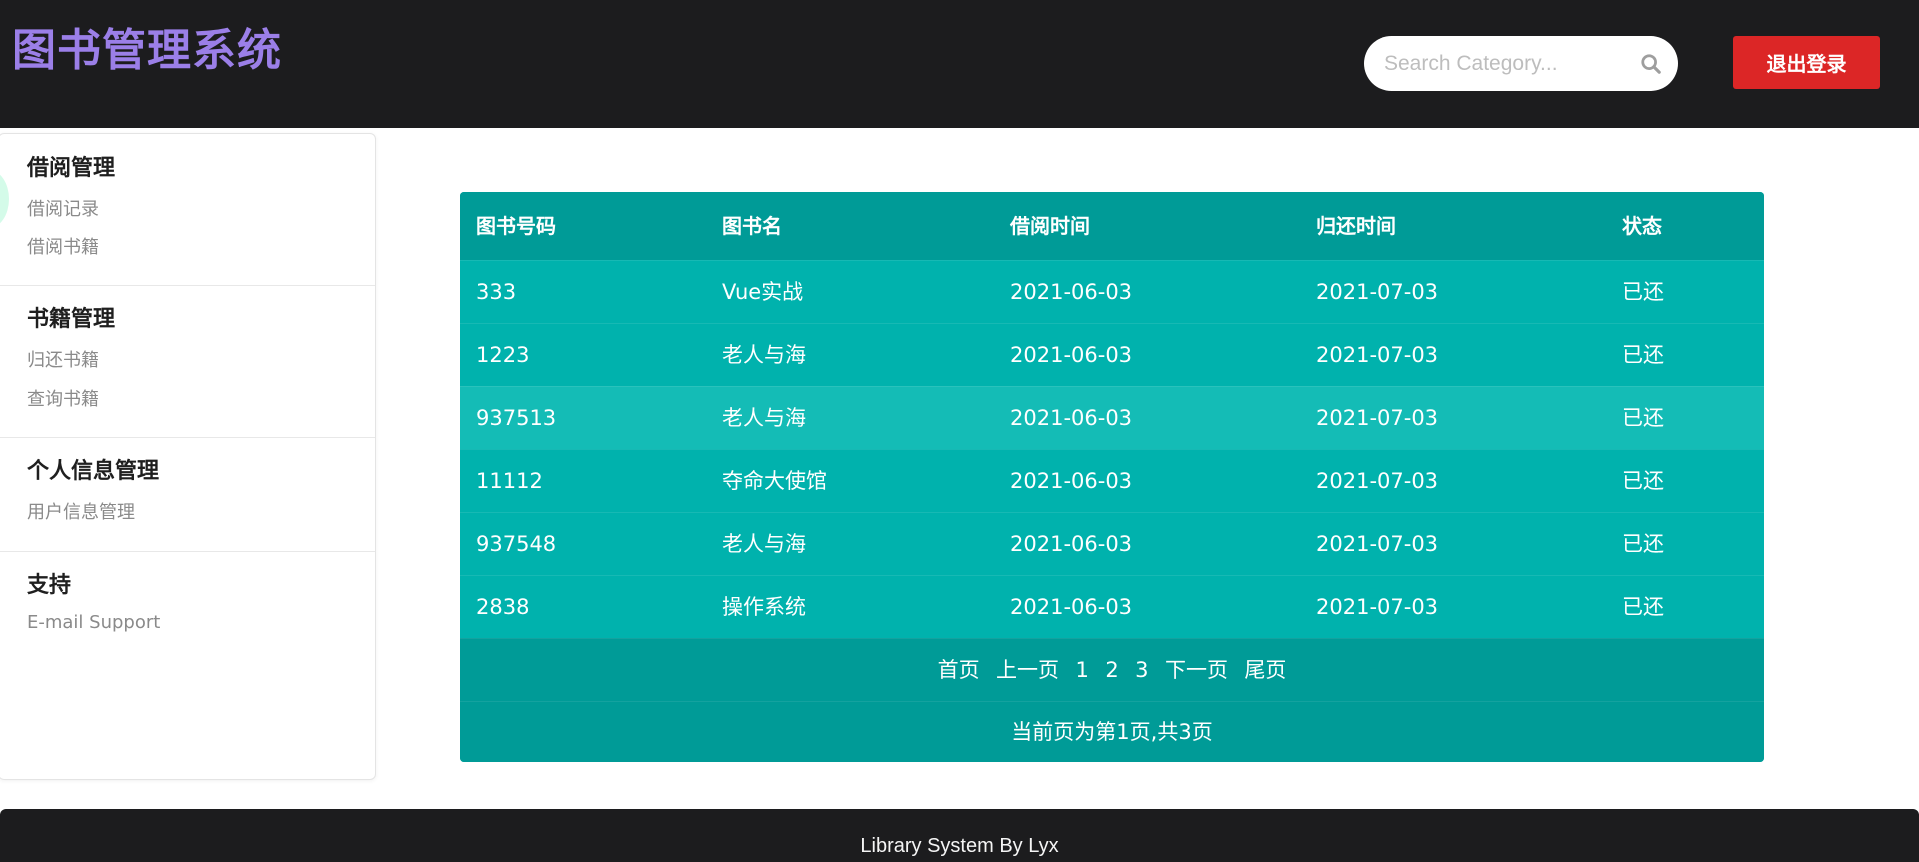 This screenshot has height=862, width=1919. Describe the element at coordinates (1651, 64) in the screenshot. I see `search-icon` at that location.